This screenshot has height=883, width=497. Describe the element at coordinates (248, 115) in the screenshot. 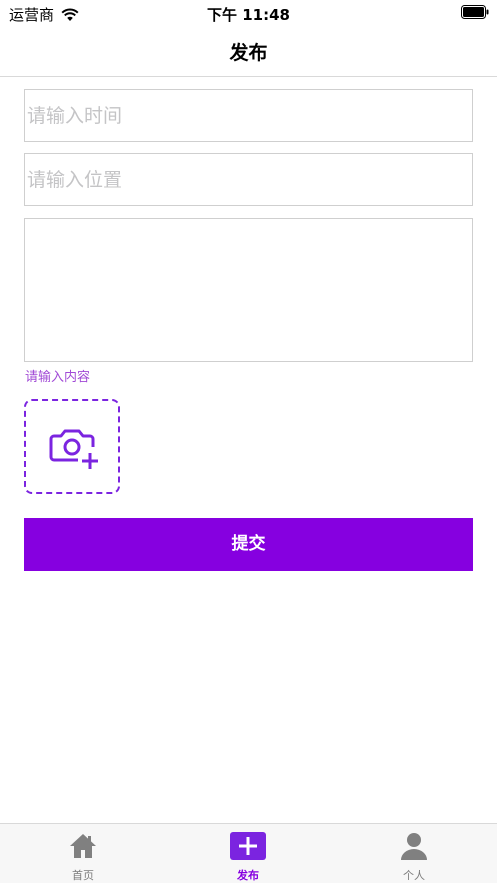

I see `time-input` at that location.